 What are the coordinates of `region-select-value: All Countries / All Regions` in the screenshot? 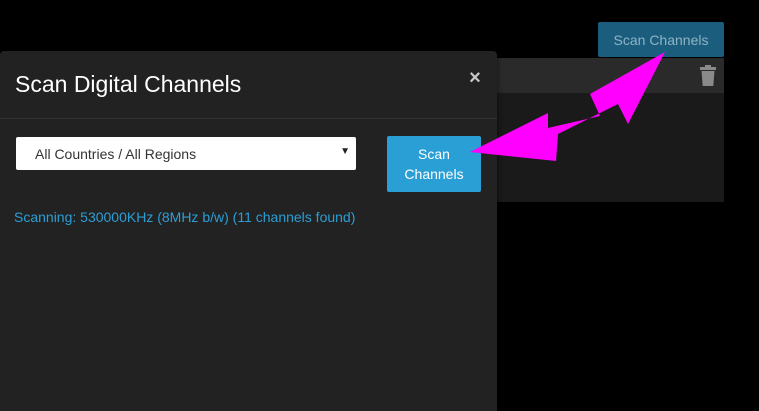 It's located at (116, 153).